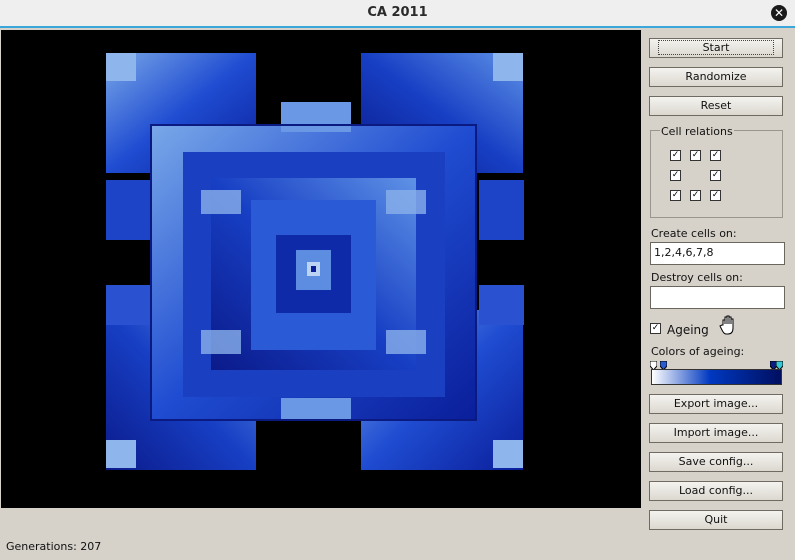 This screenshot has height=560, width=795. Describe the element at coordinates (716, 520) in the screenshot. I see `quit-button: Quit` at that location.